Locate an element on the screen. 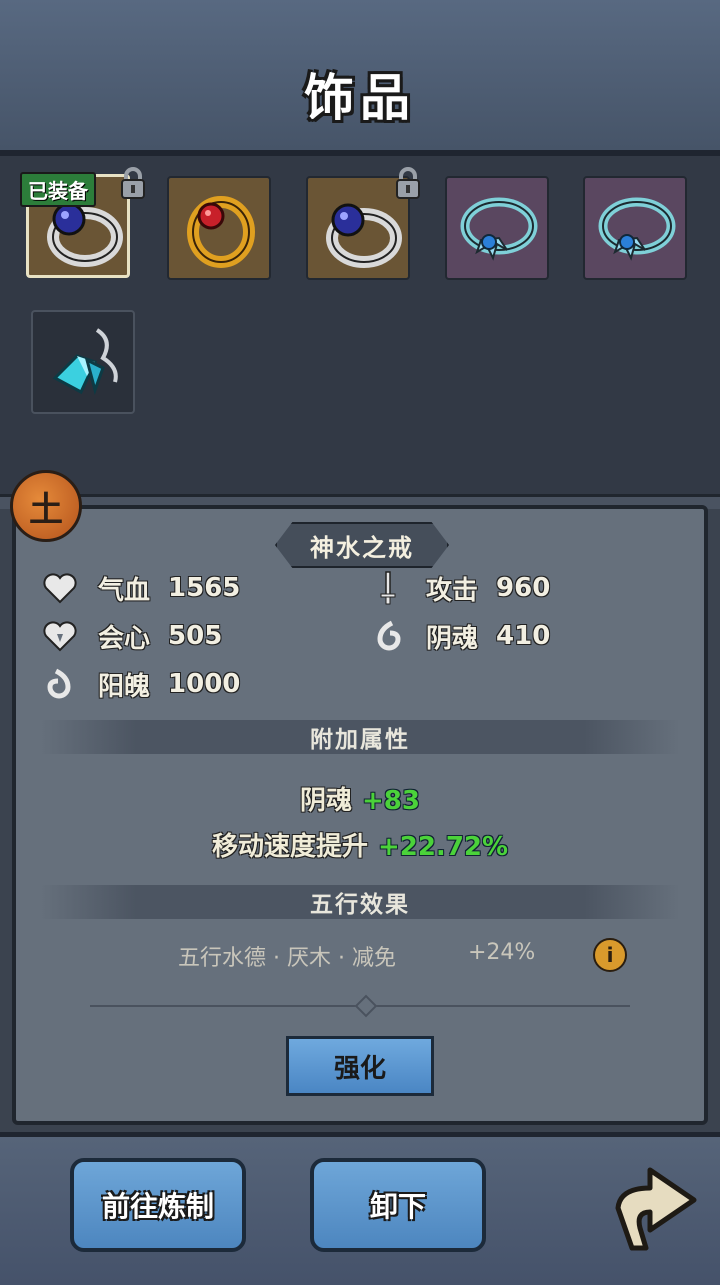  item-name: 神水之戒 is located at coordinates (362, 545).